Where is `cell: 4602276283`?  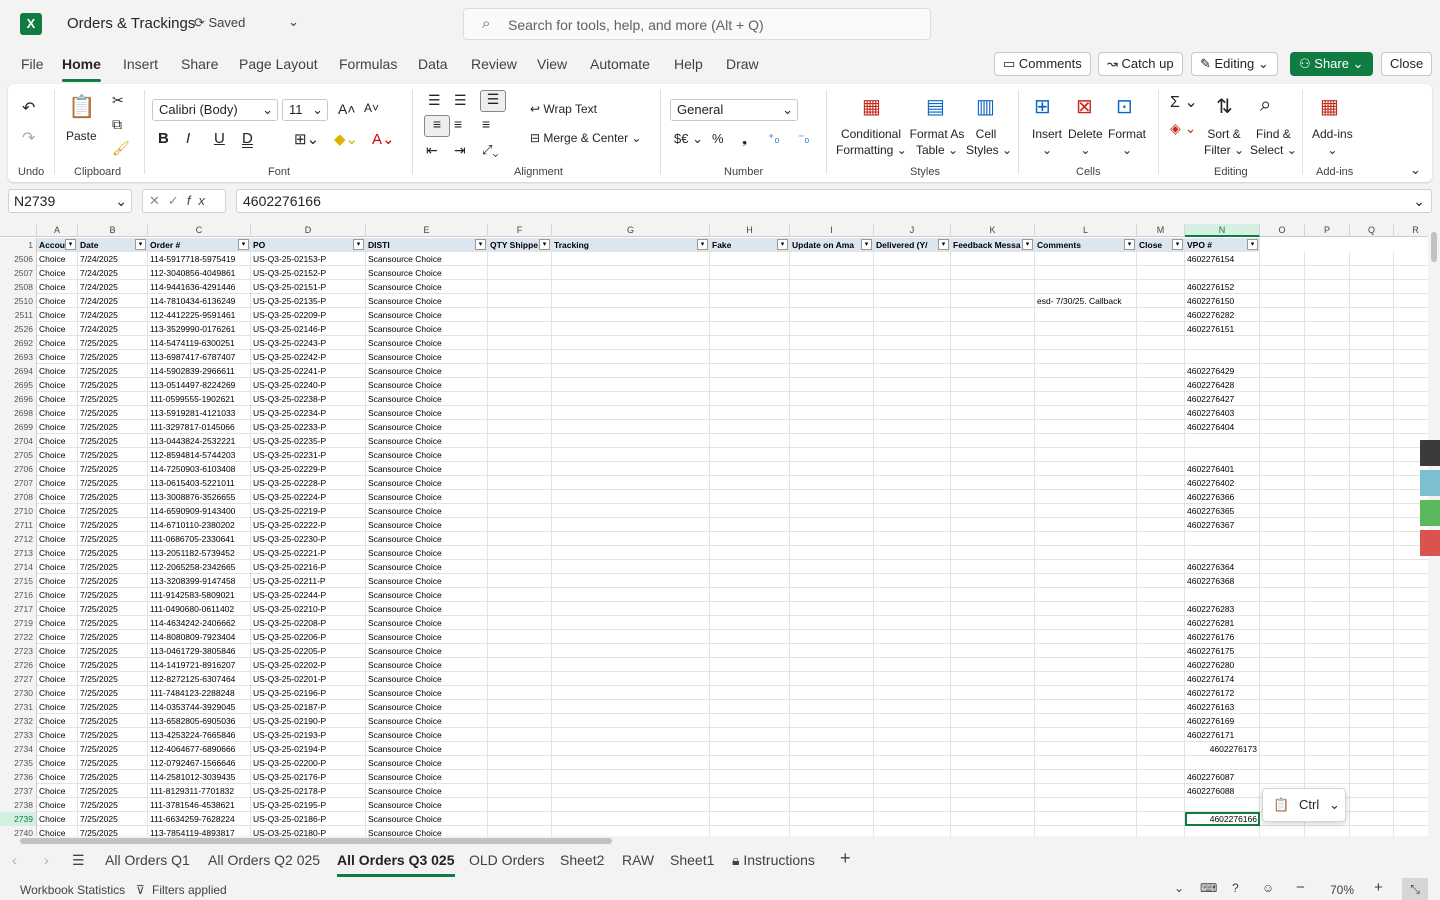 cell: 4602276283 is located at coordinates (1222, 609).